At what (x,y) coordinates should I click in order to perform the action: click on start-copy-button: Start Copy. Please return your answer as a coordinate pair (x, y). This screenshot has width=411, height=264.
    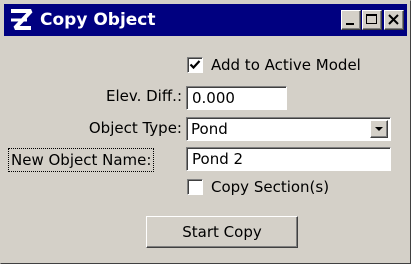
    Looking at the image, I should click on (222, 232).